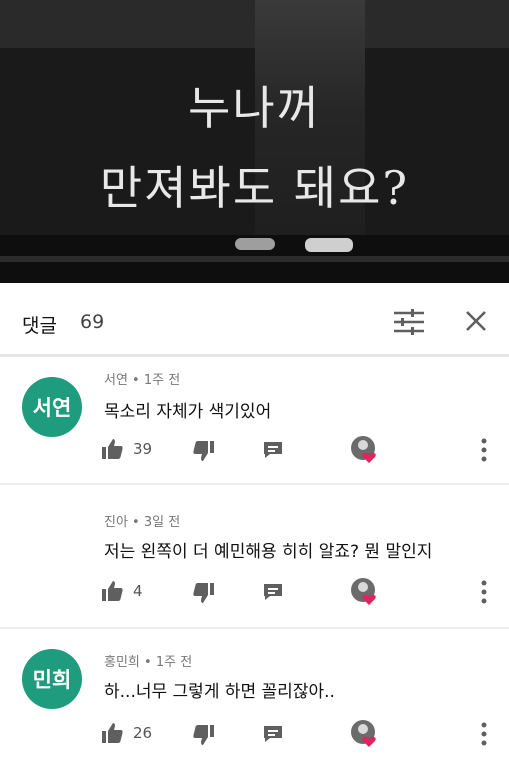 Image resolution: width=509 pixels, height=759 pixels. What do you see at coordinates (409, 322) in the screenshot?
I see `sort-sliders-icon` at bounding box center [409, 322].